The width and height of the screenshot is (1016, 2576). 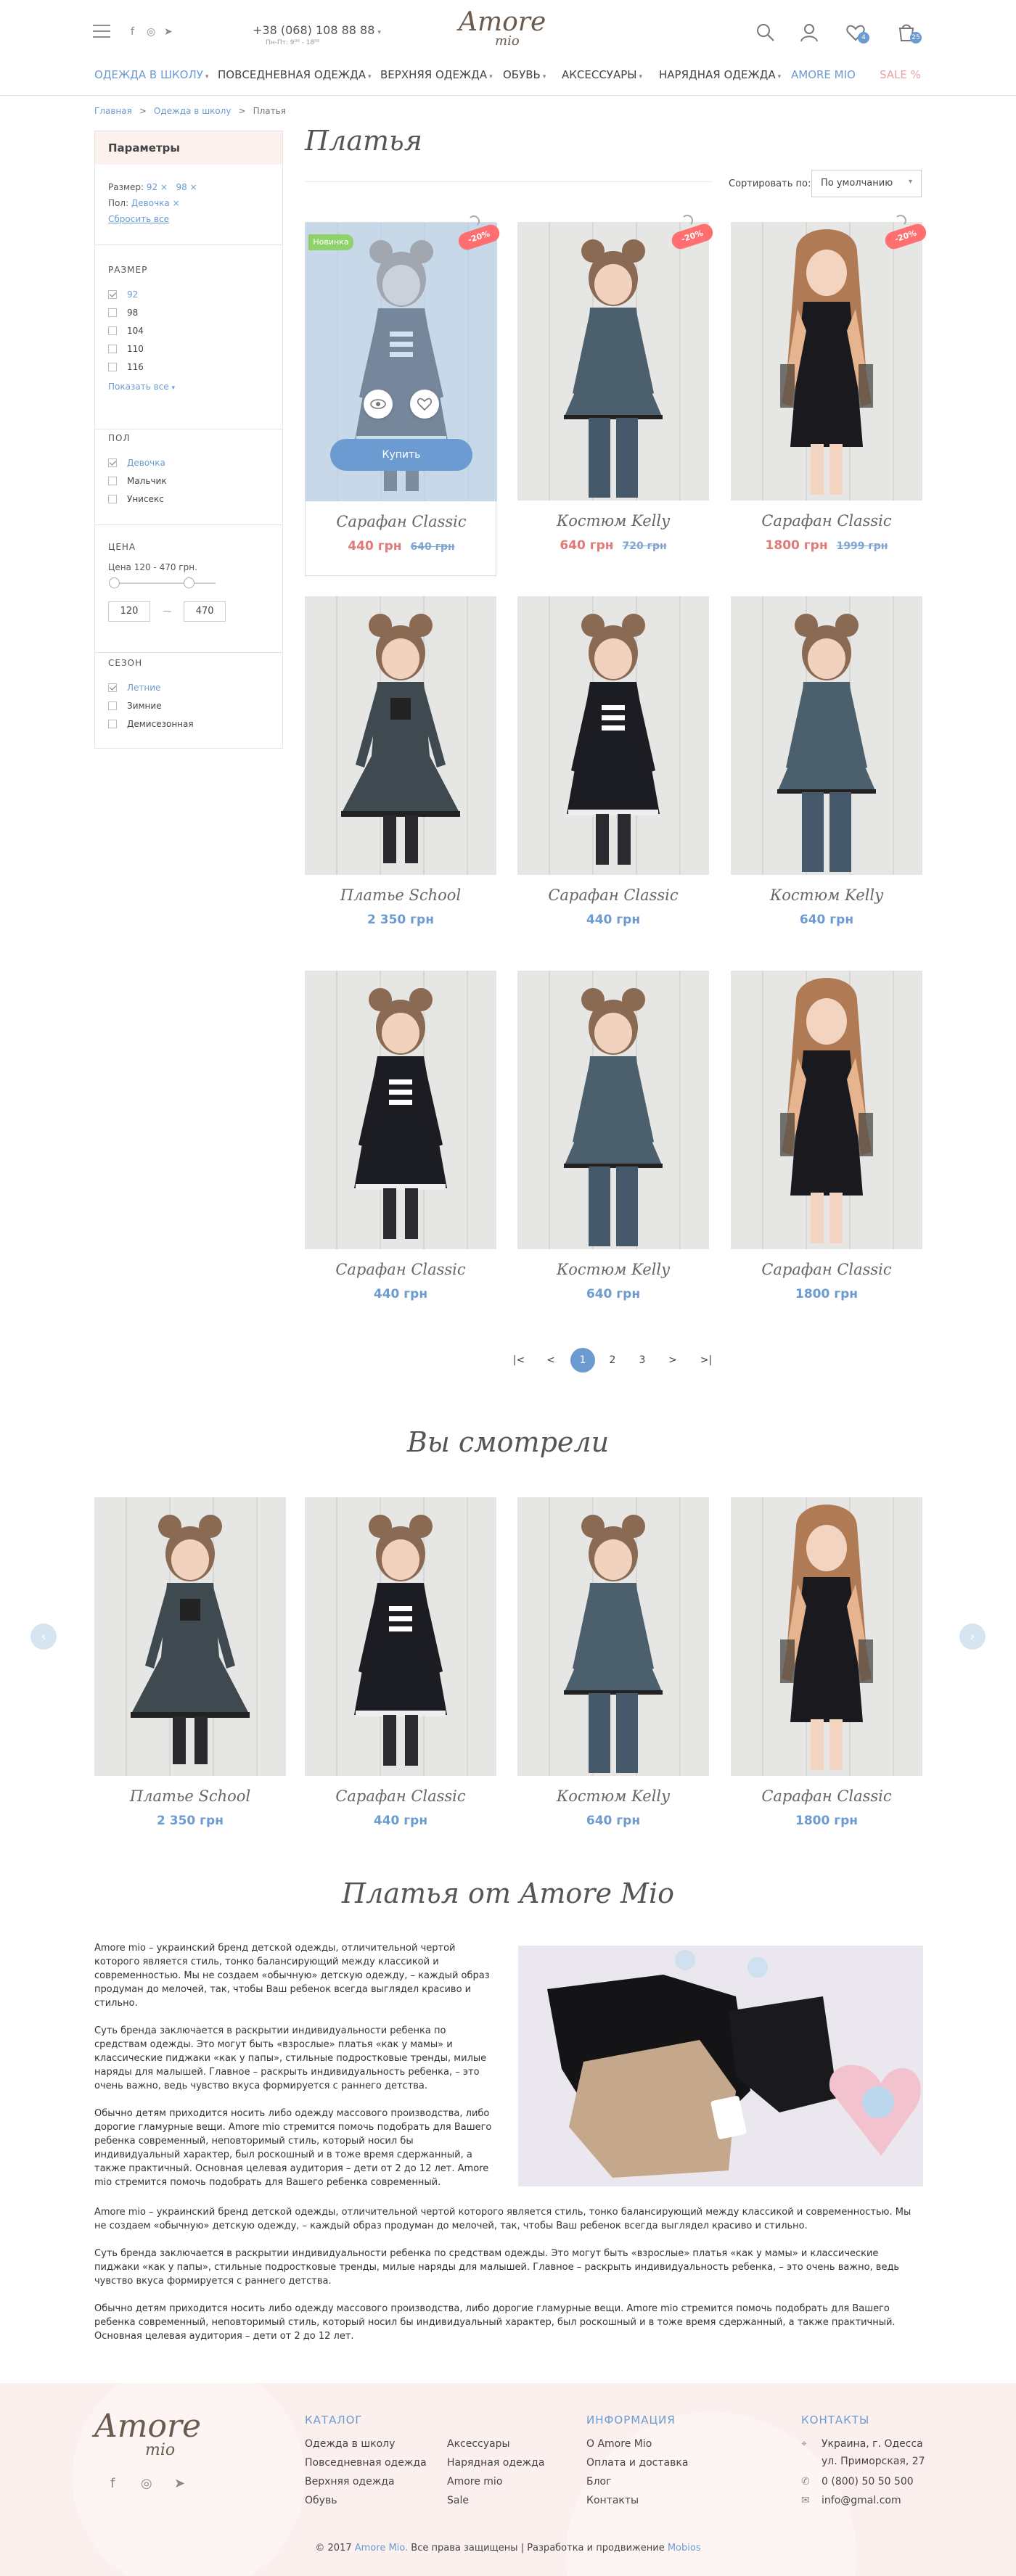 What do you see at coordinates (102, 31) in the screenshot?
I see `menu-icon` at bounding box center [102, 31].